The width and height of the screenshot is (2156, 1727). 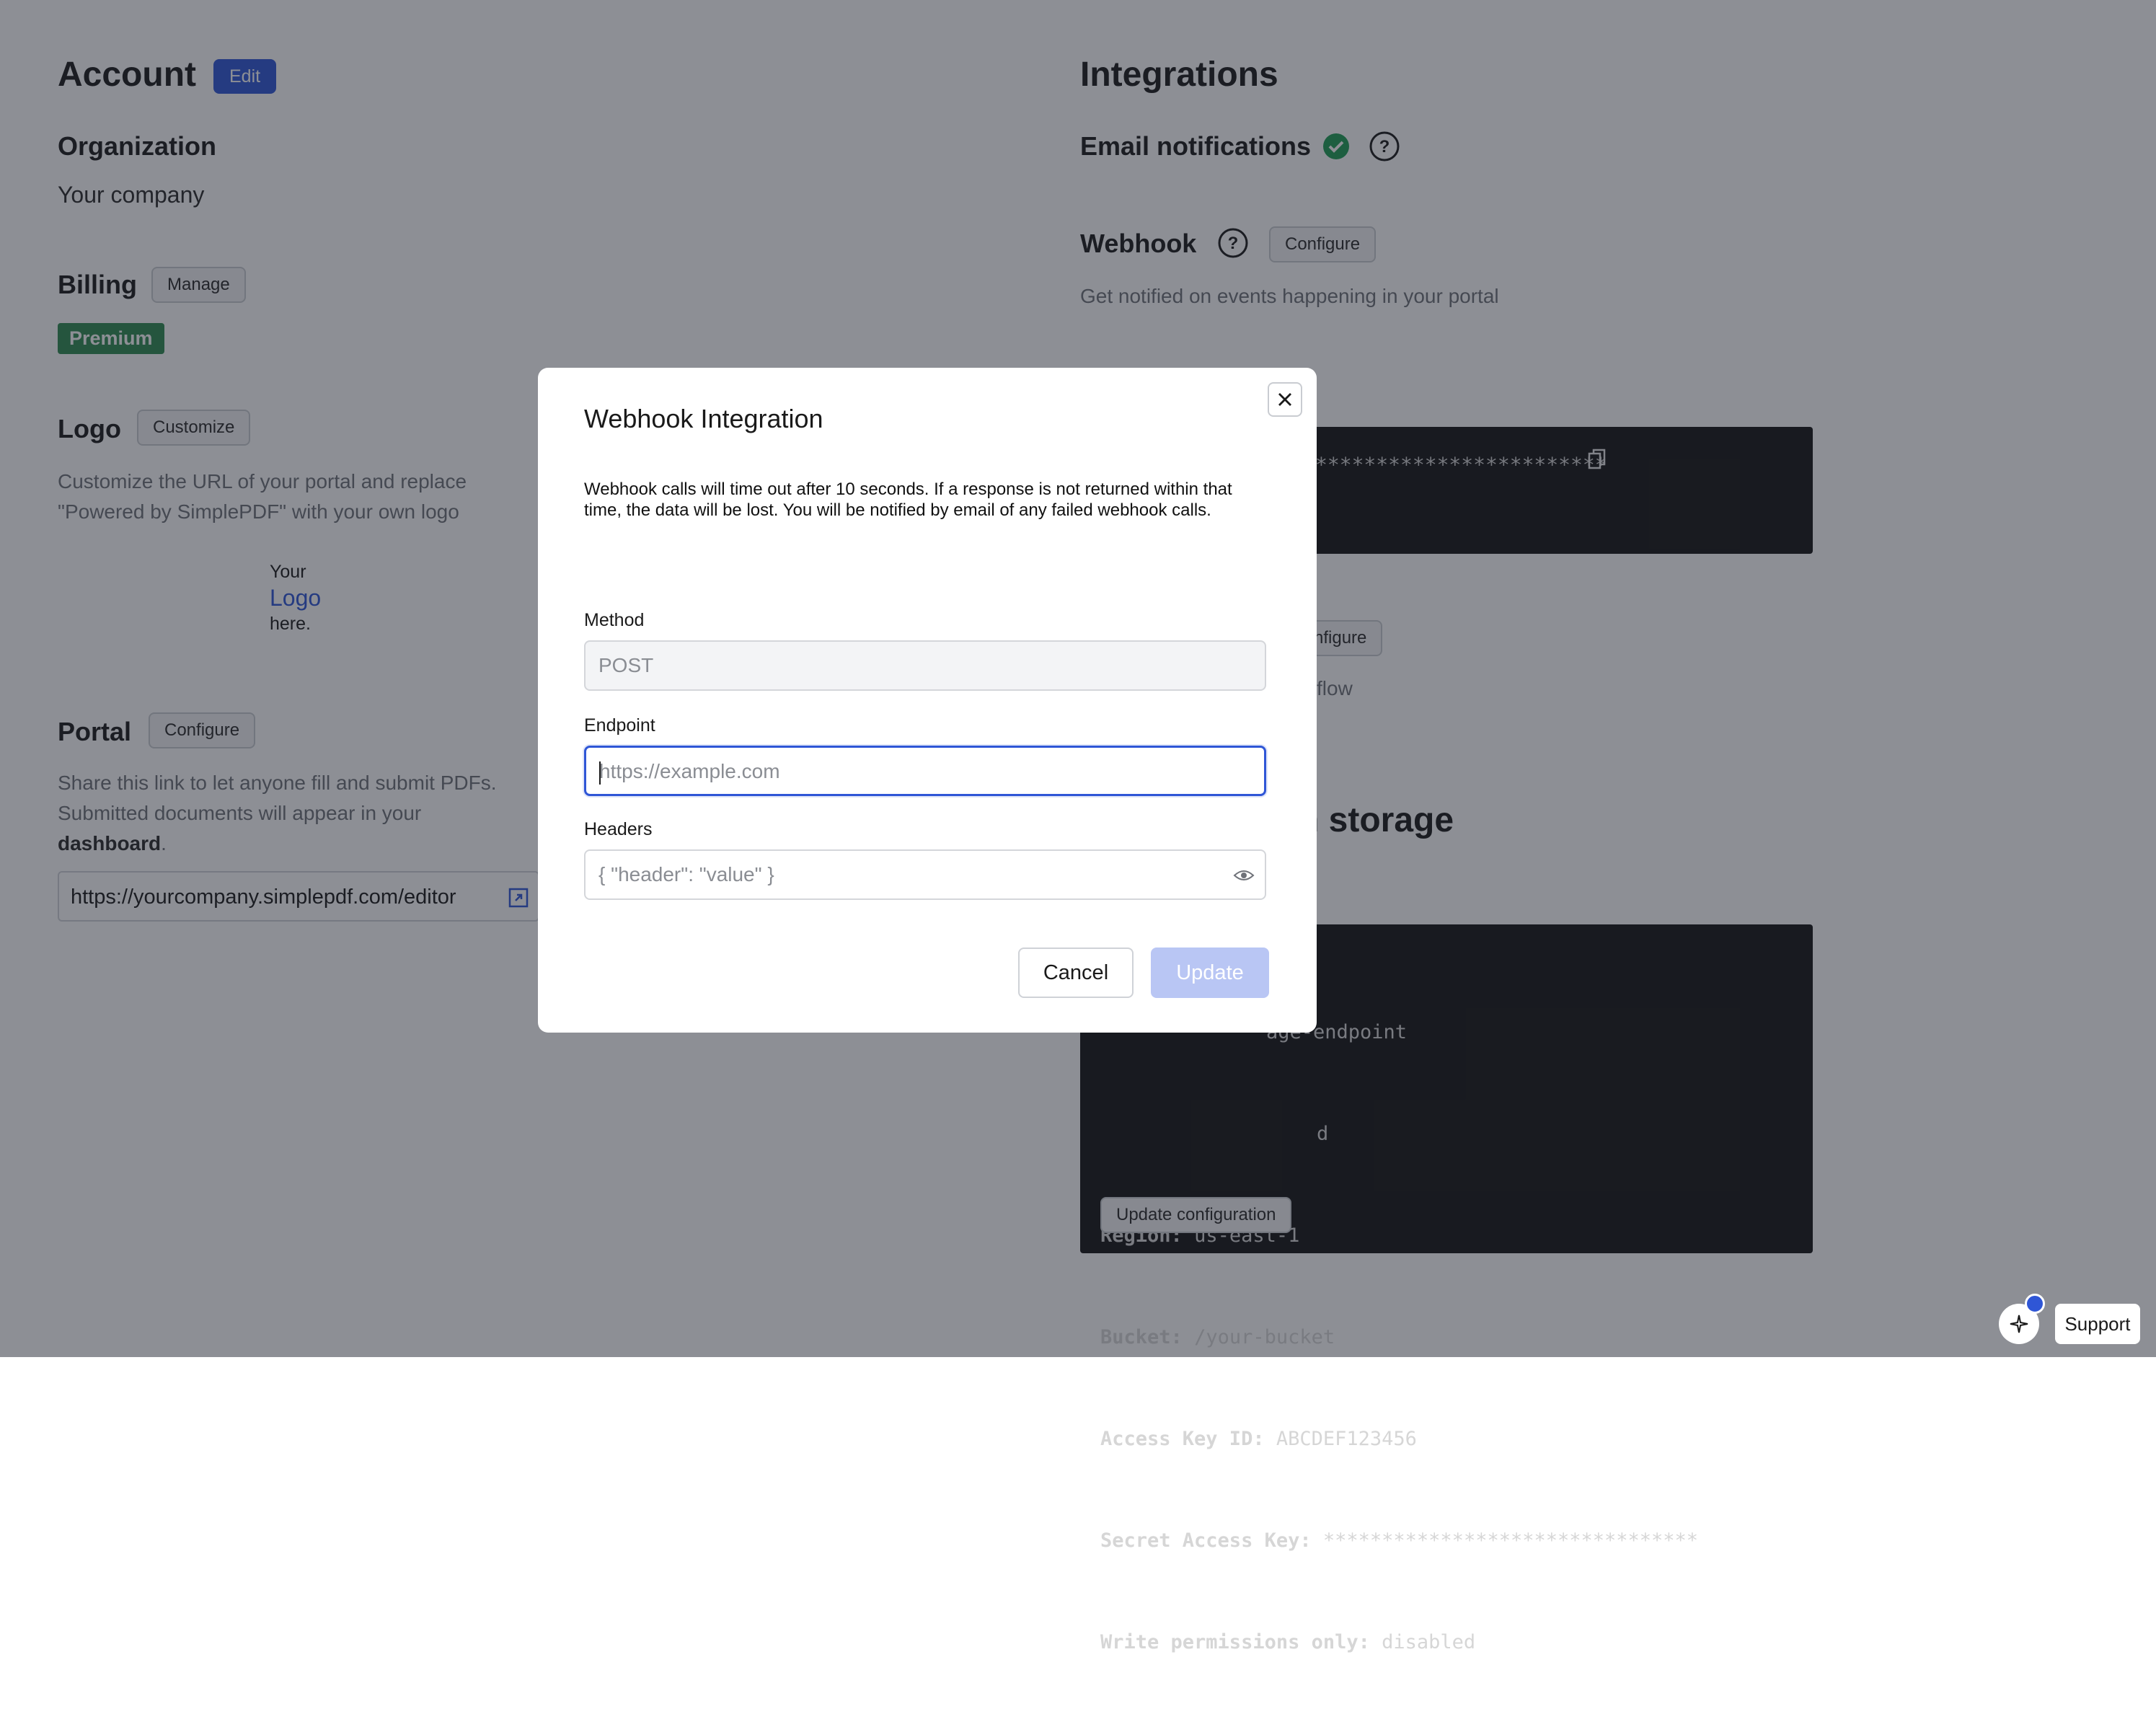 What do you see at coordinates (2019, 1324) in the screenshot?
I see `sparkle-icon` at bounding box center [2019, 1324].